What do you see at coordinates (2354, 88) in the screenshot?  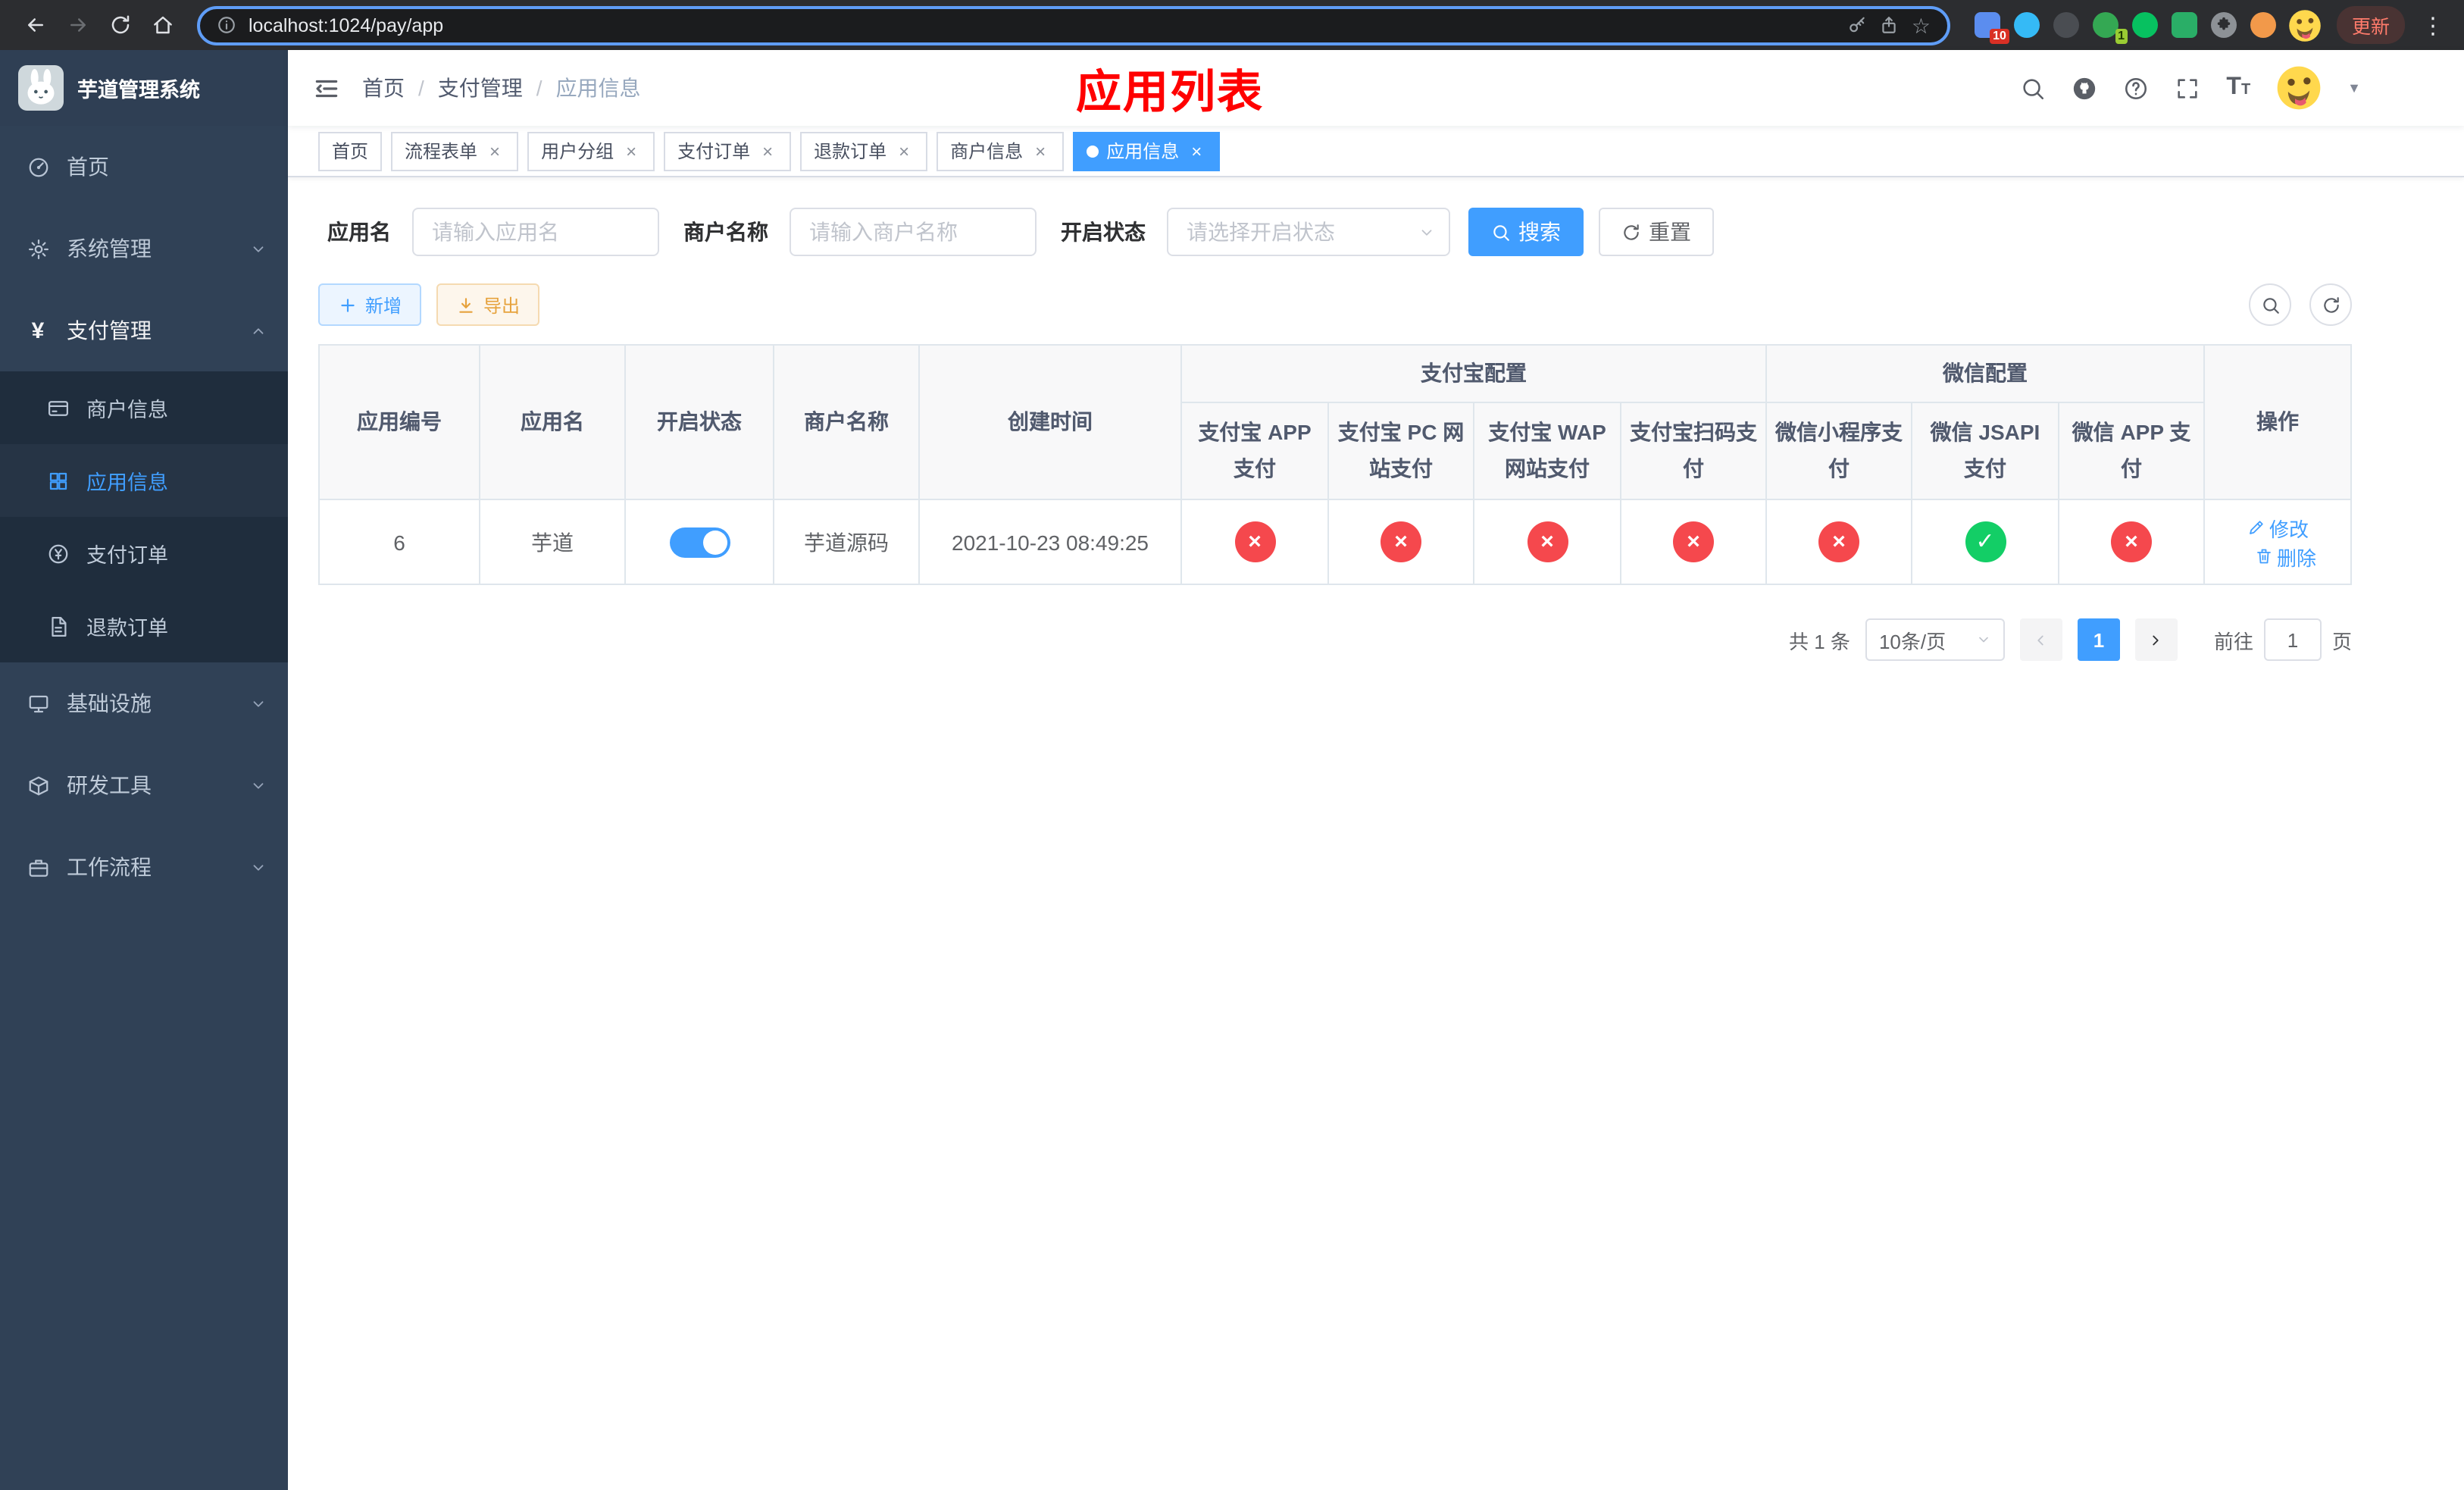 I see `chevron-down-icon: ▼` at bounding box center [2354, 88].